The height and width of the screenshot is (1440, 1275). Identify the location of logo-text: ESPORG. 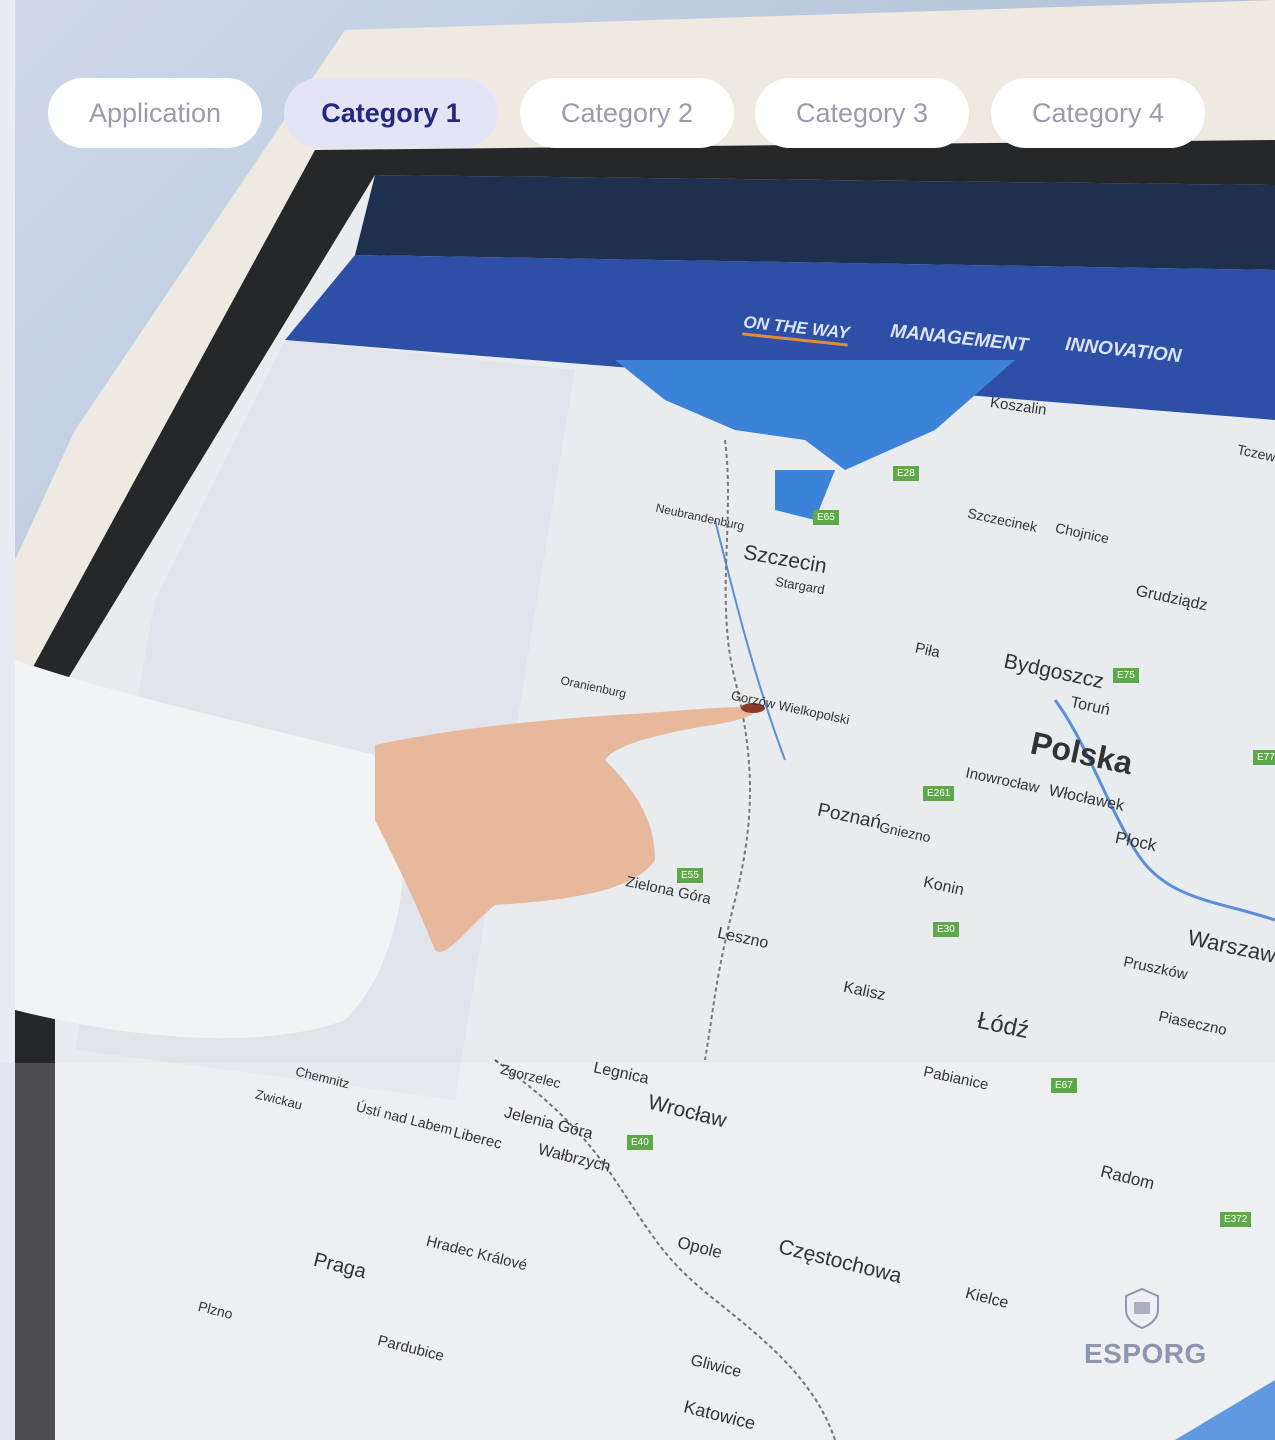
(1145, 1353).